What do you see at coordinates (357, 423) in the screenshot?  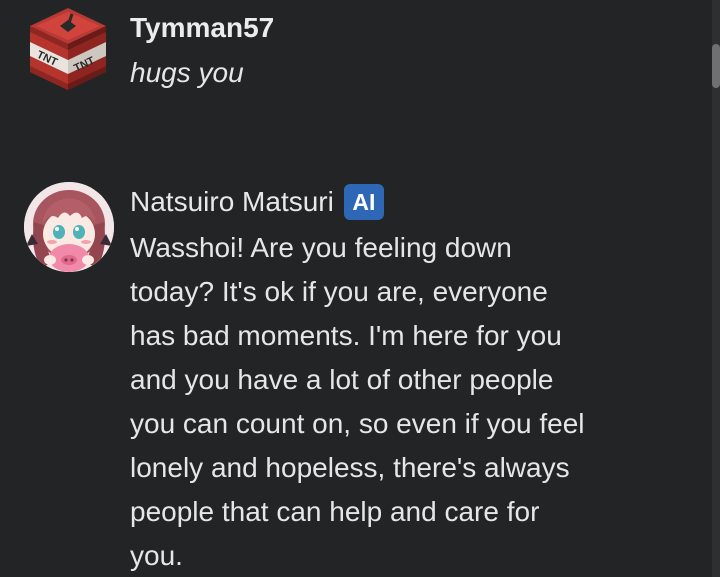 I see `message-text-line: you can count on, so even if you feel` at bounding box center [357, 423].